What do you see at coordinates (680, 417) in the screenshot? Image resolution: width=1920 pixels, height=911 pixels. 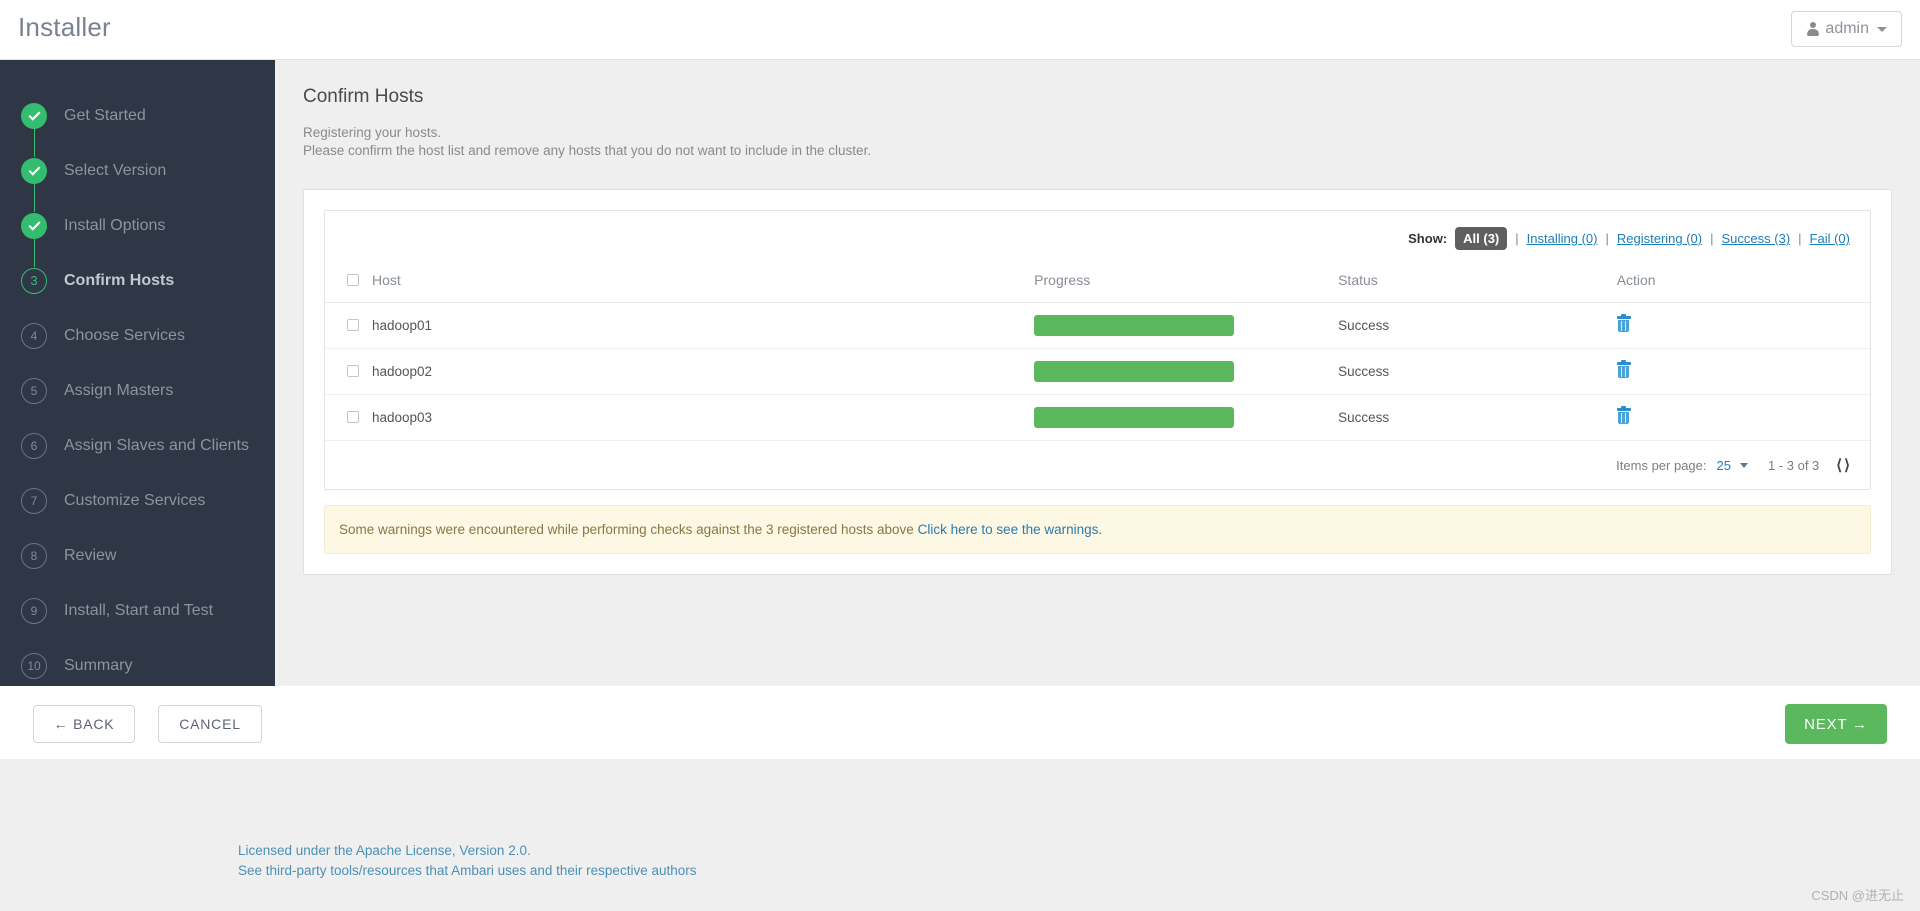 I see `cell-host: hadoop03` at bounding box center [680, 417].